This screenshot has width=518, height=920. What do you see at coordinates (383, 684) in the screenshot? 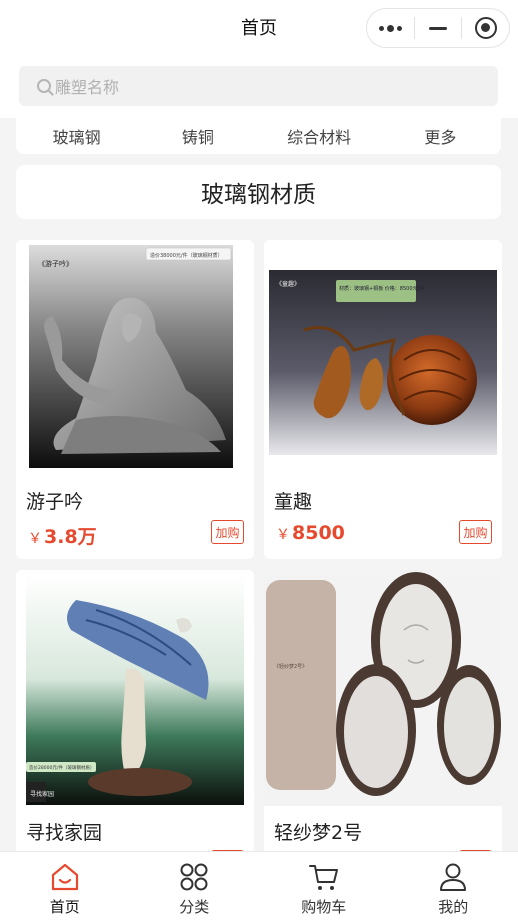
I see `sculpture-image: 《轻纱梦2号》` at bounding box center [383, 684].